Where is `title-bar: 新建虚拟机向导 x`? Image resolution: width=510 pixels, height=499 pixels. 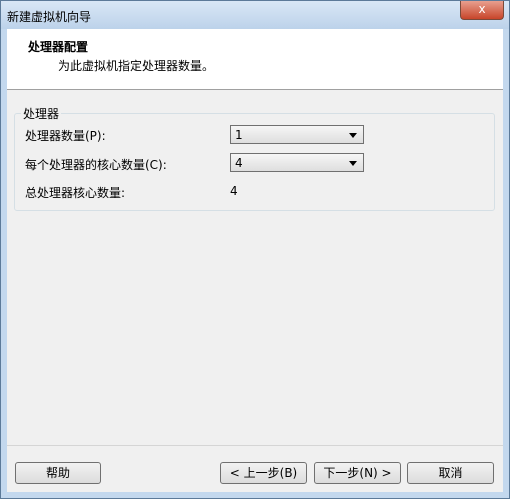 title-bar: 新建虚拟机向导 x is located at coordinates (255, 15).